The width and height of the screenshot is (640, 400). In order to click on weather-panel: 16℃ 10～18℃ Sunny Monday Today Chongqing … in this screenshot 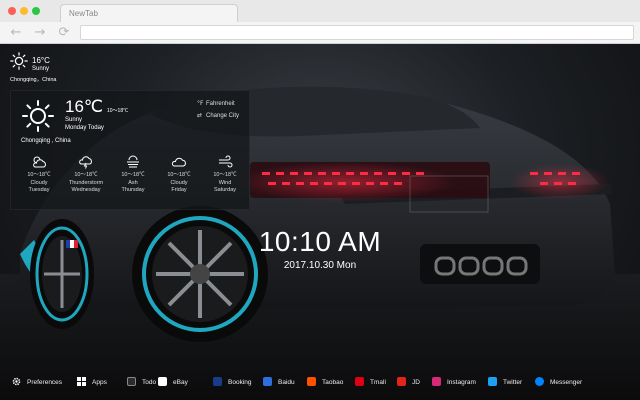, I will do `click(130, 150)`.